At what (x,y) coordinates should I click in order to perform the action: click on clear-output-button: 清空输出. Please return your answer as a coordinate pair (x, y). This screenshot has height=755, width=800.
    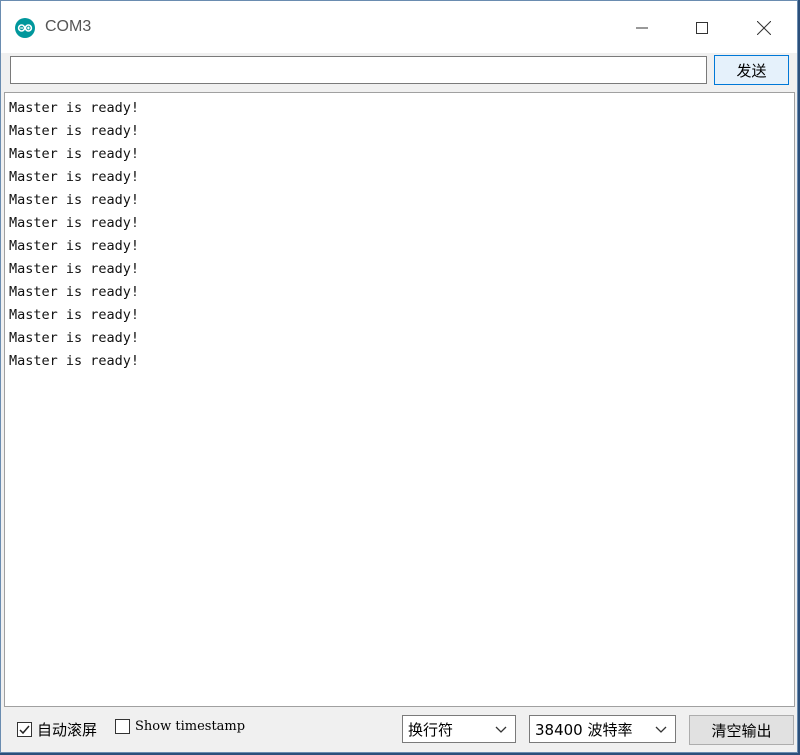
    Looking at the image, I should click on (741, 730).